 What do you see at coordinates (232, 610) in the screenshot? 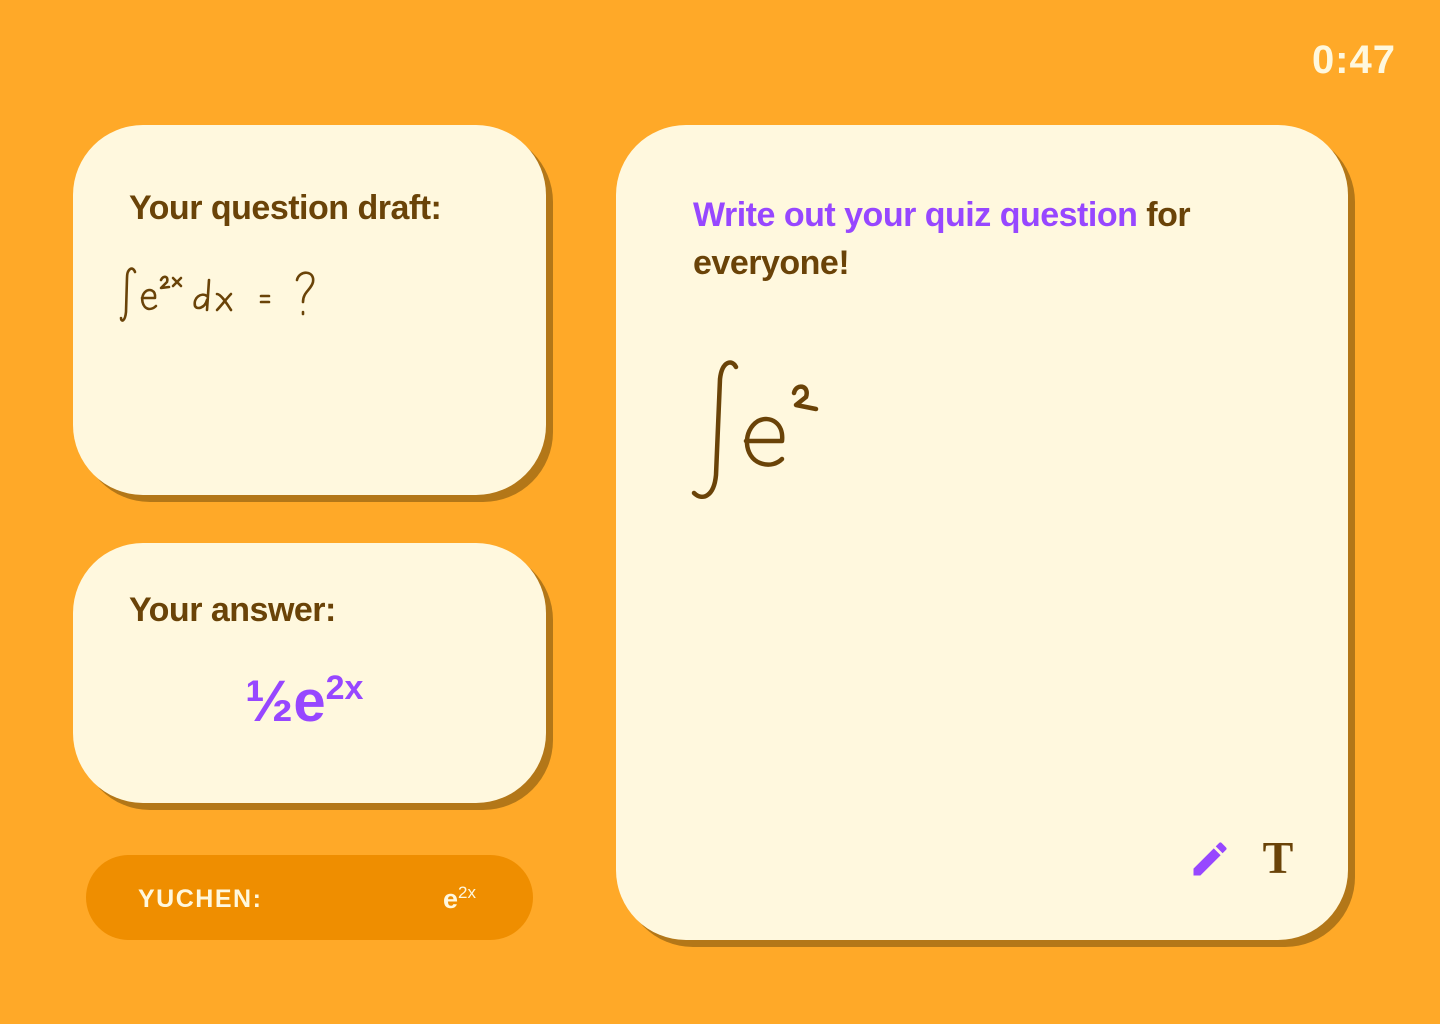
I see `answer-title: Your answer:` at bounding box center [232, 610].